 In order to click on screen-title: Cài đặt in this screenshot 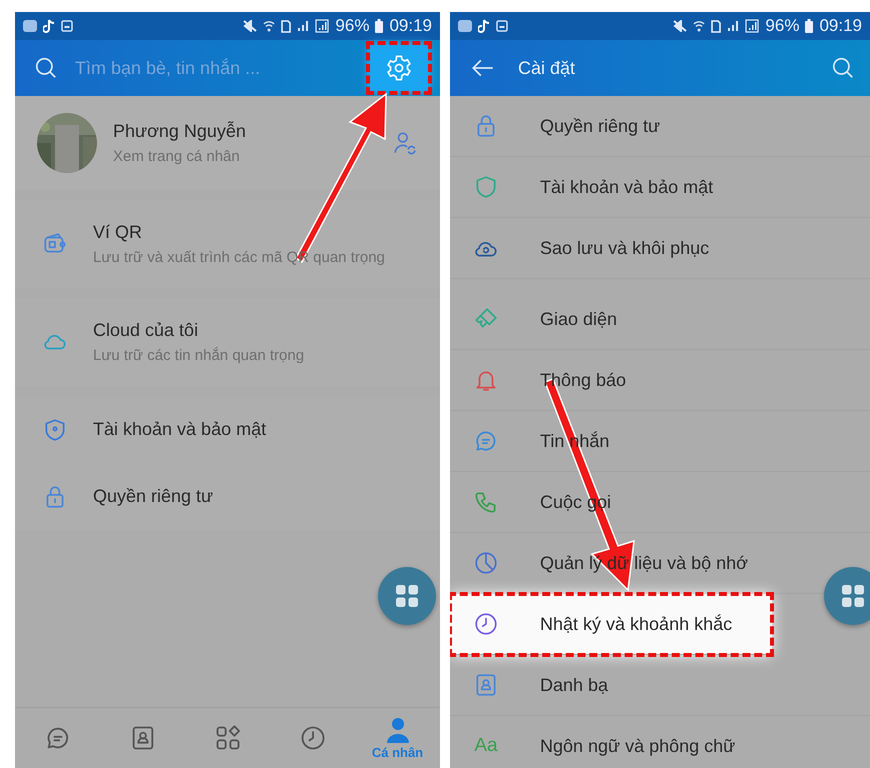, I will do `click(546, 68)`.